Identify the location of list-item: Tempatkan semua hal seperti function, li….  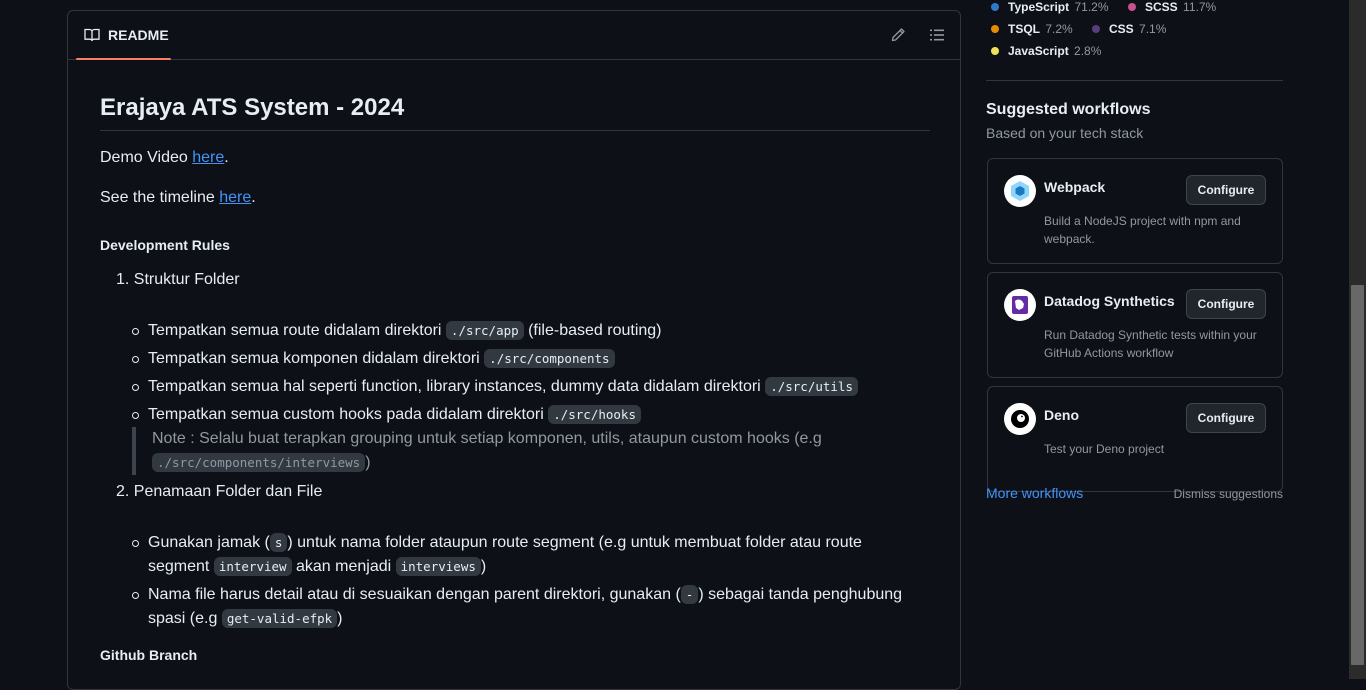
(525, 387).